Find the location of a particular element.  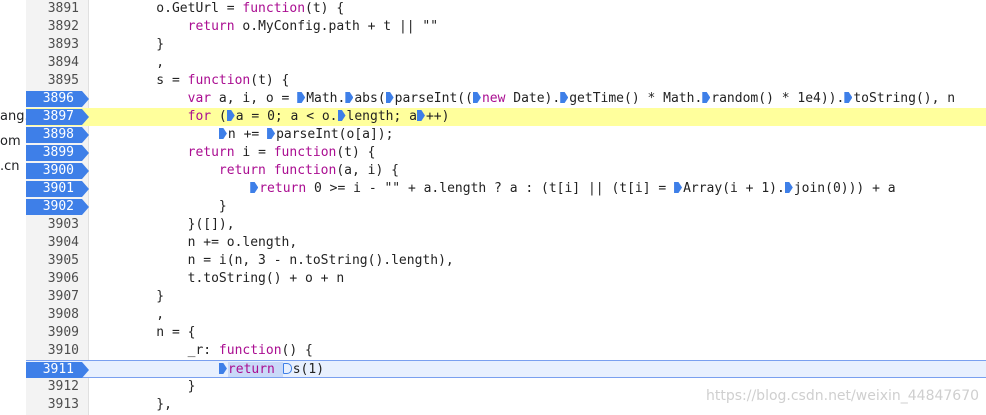

code-line: 3906 t.toString() + o + n is located at coordinates (506, 279).